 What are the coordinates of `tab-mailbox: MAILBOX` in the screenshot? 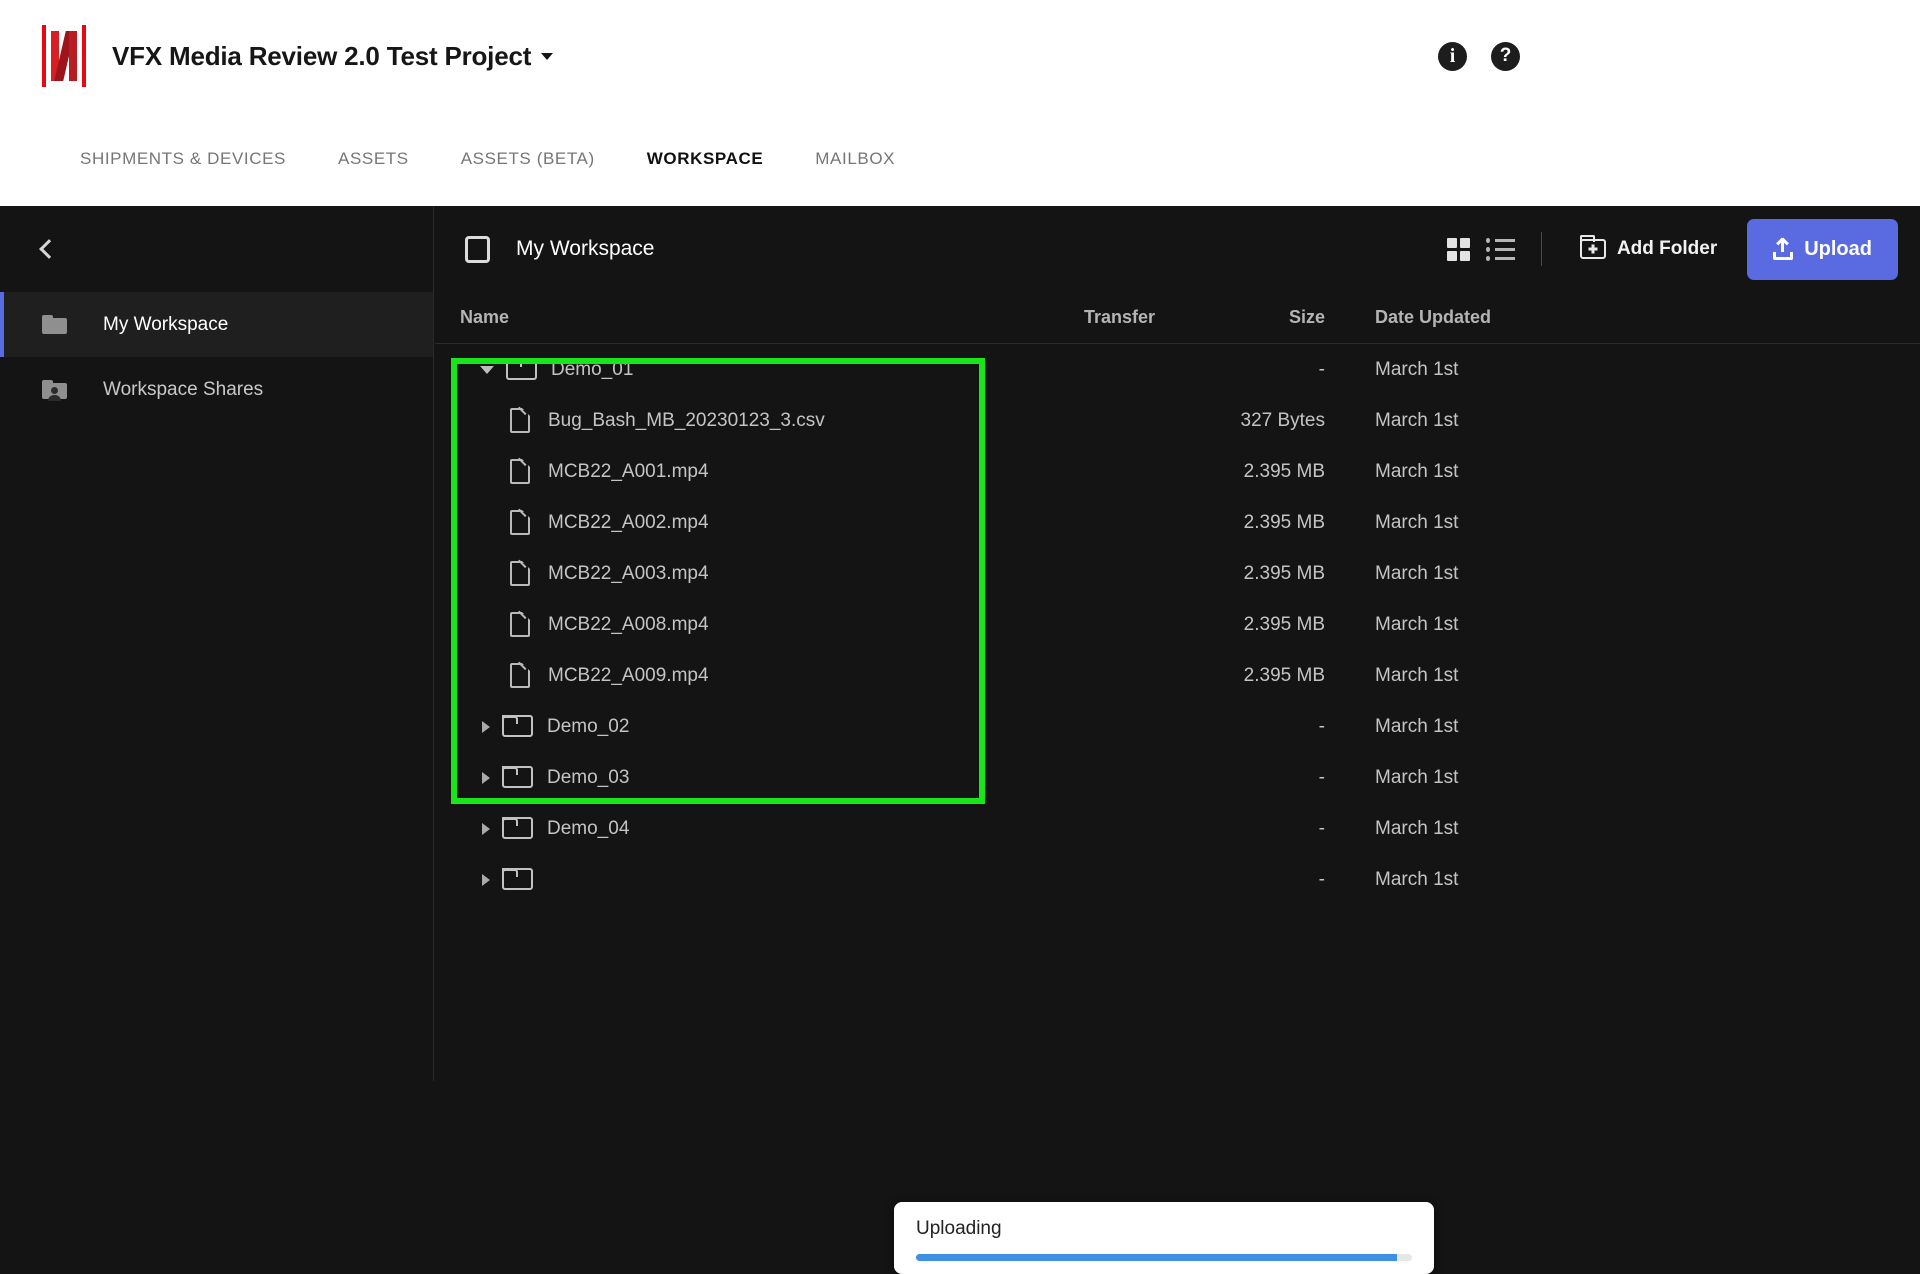 It's located at (855, 159).